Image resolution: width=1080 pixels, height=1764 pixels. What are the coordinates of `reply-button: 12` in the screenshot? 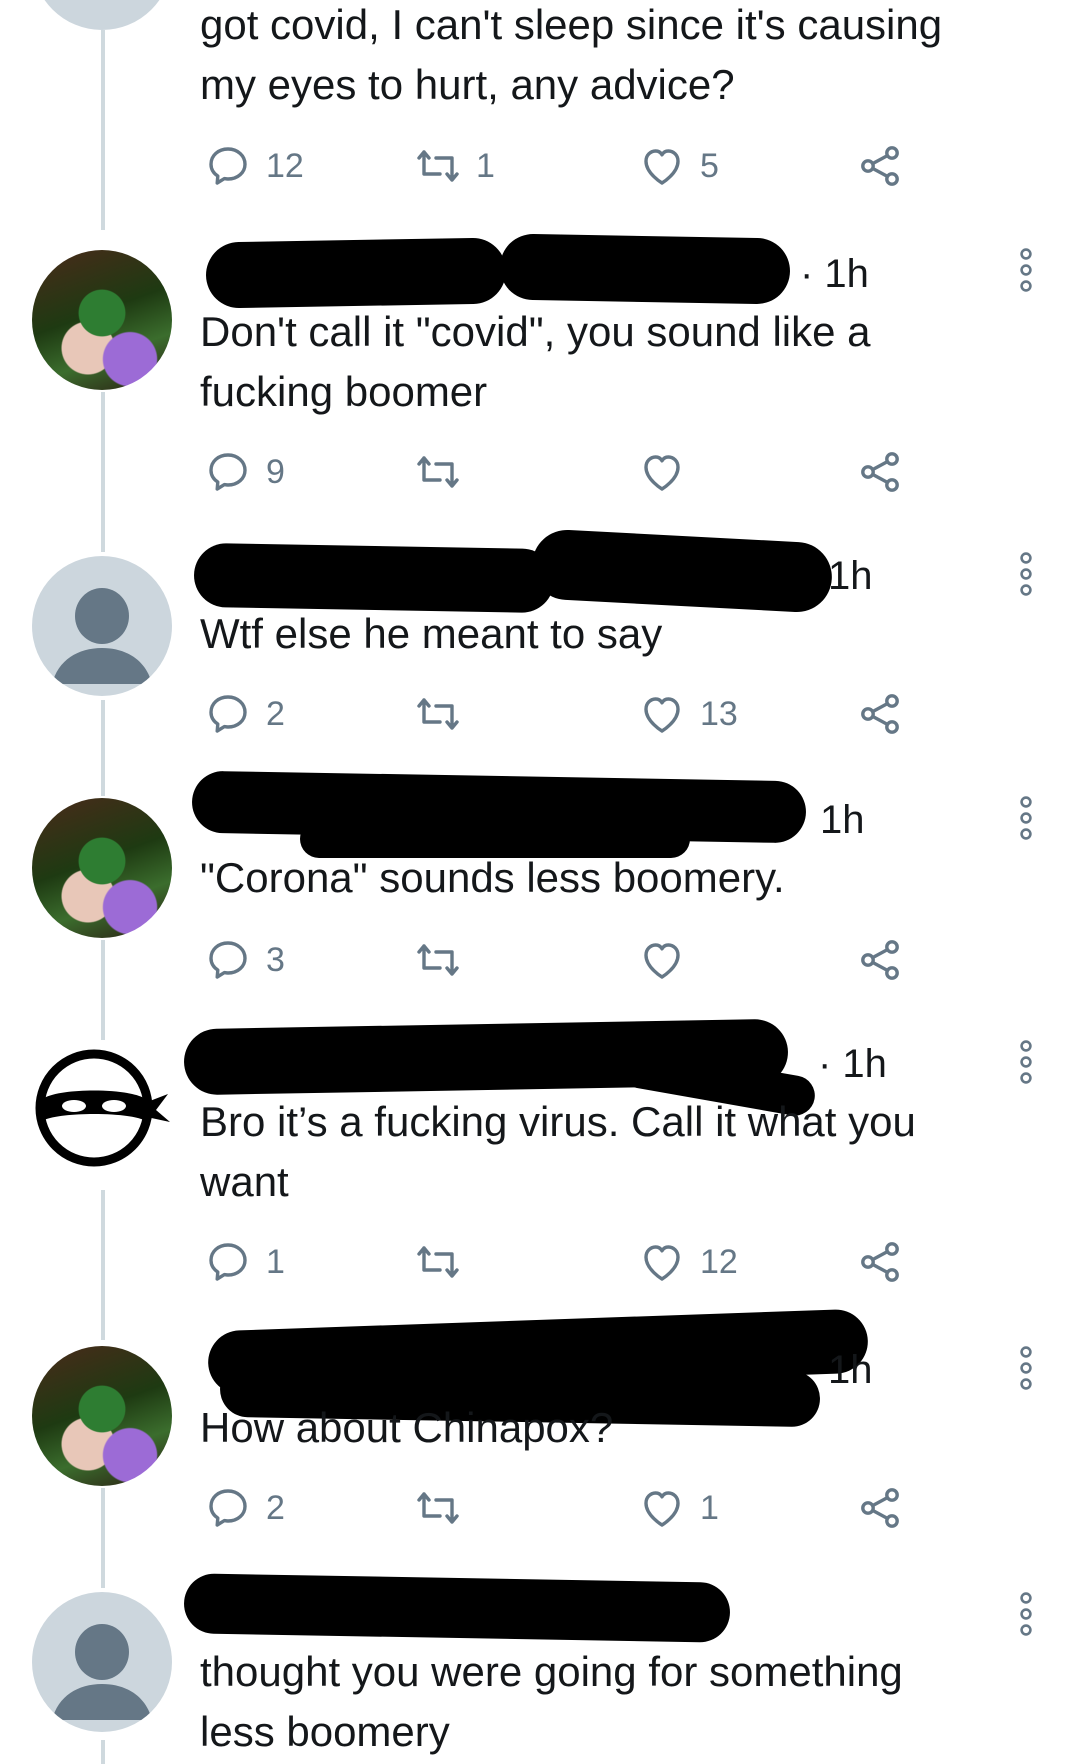 It's located at (254, 166).